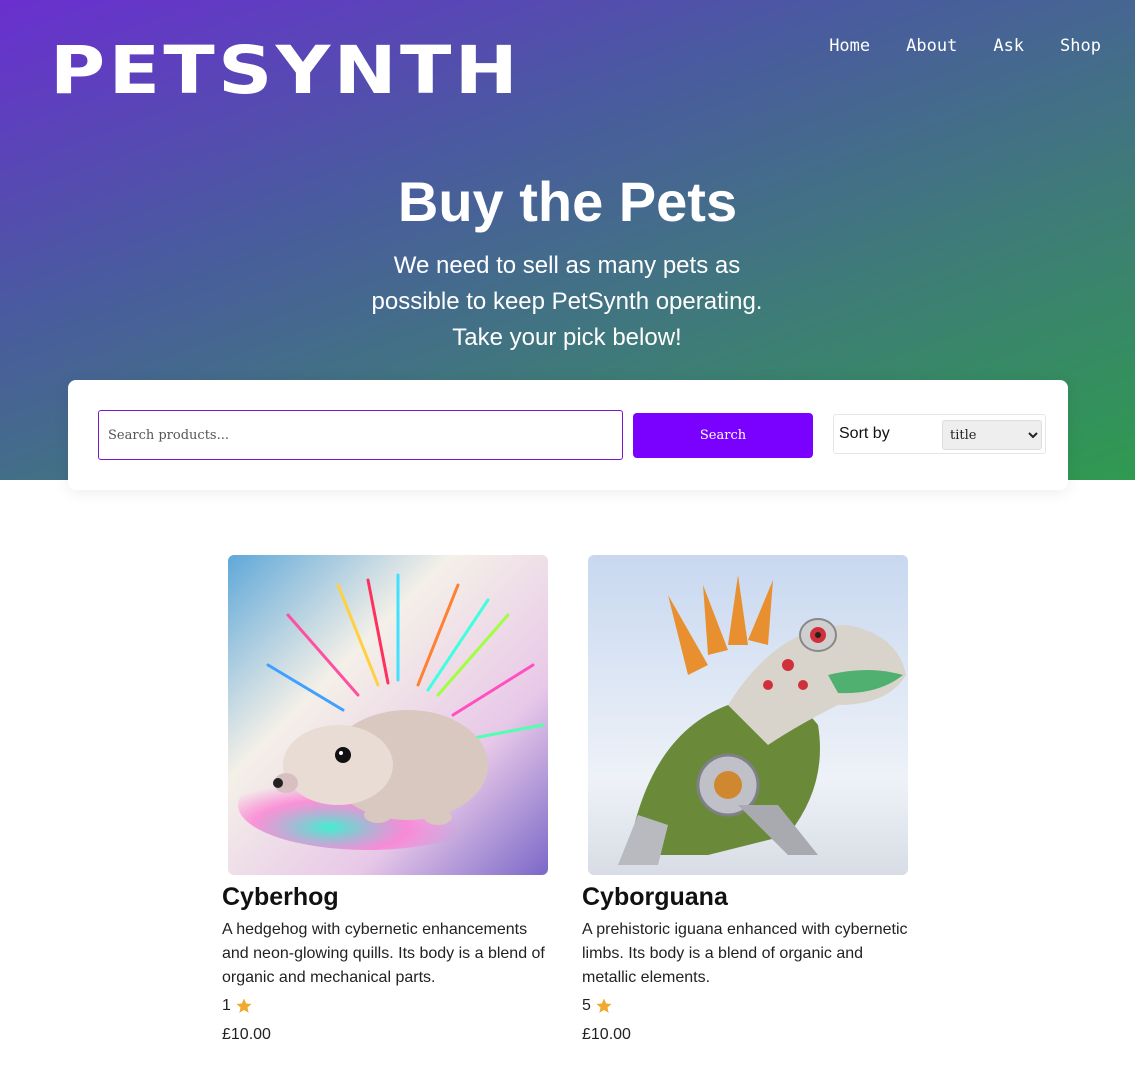 This screenshot has width=1135, height=1084. What do you see at coordinates (1080, 46) in the screenshot?
I see `nav-shop-link: Shop` at bounding box center [1080, 46].